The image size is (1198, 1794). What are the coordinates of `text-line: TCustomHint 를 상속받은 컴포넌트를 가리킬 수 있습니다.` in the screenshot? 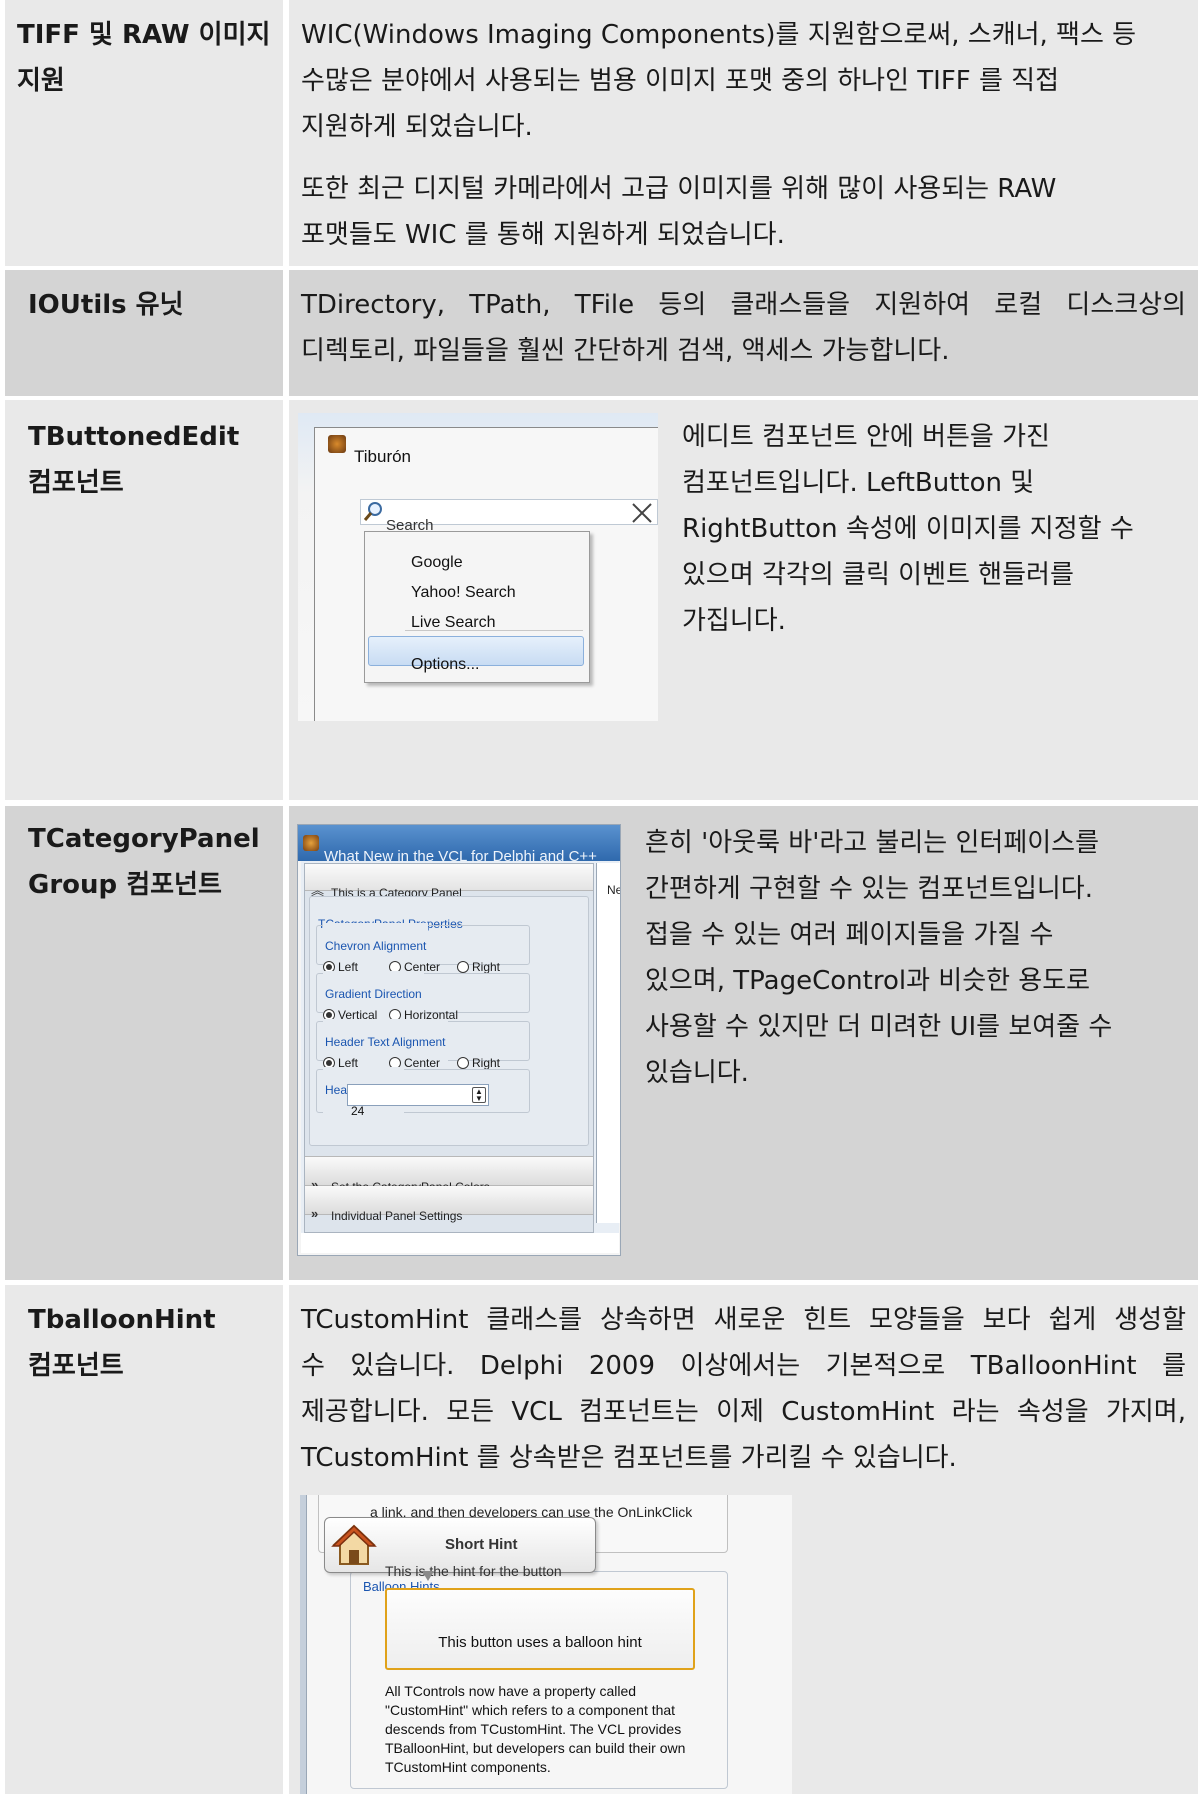 It's located at (629, 1458).